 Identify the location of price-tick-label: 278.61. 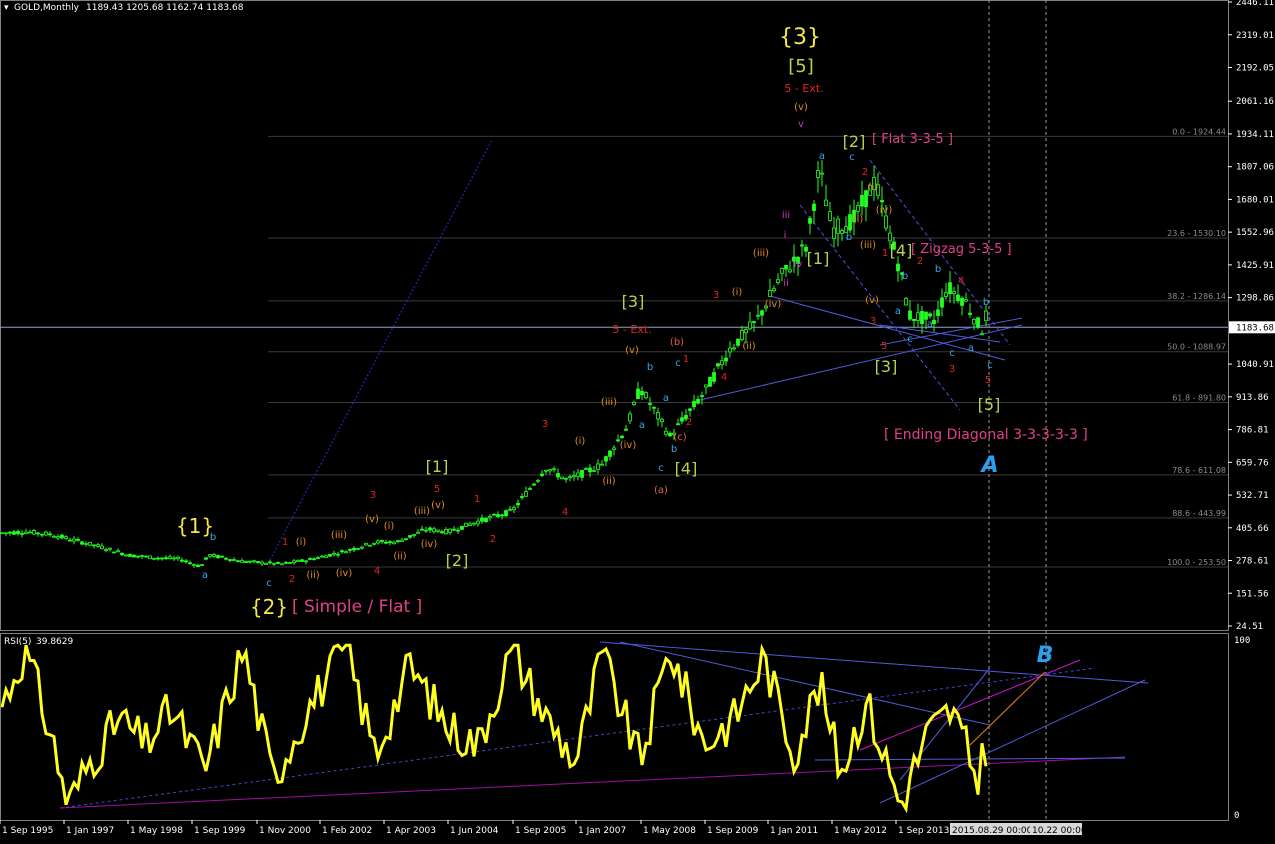
(1252, 562).